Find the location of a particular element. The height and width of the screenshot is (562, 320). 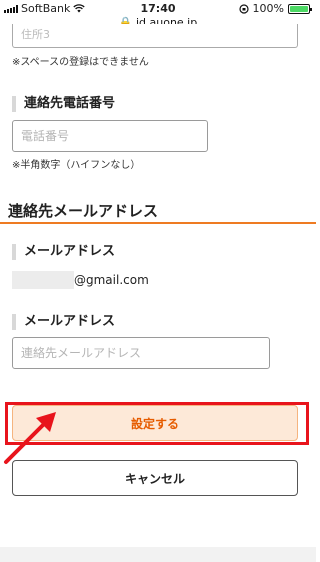

phone-input is located at coordinates (110, 136).